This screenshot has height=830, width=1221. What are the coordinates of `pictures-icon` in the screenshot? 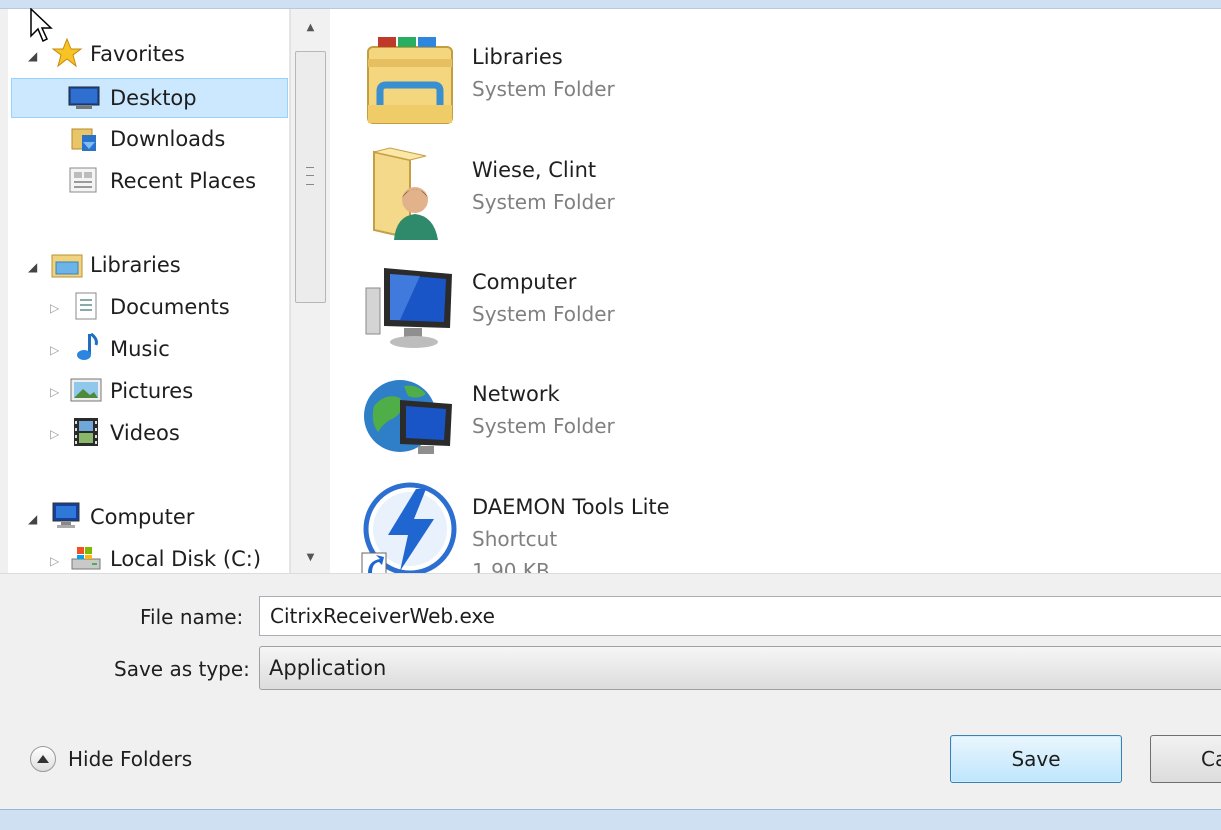 It's located at (86, 390).